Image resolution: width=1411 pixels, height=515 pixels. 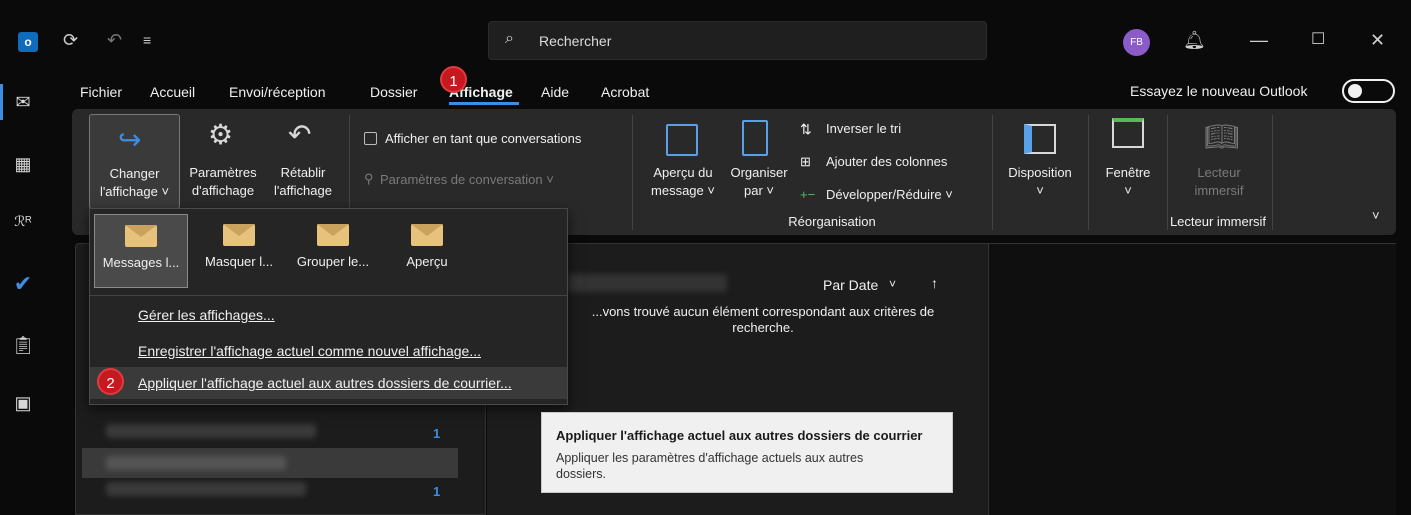 I want to click on arrange-icon, so click(x=755, y=138).